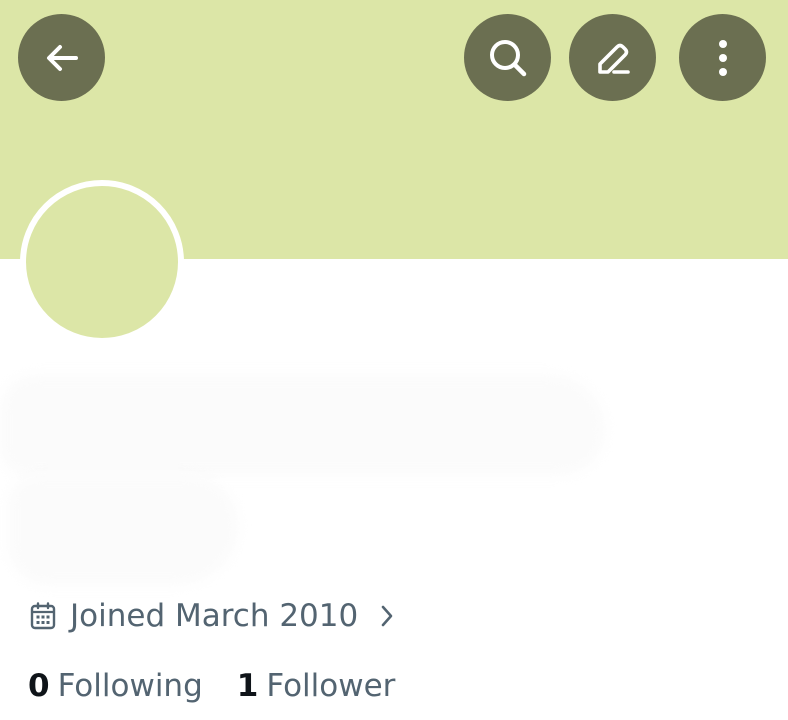 Image resolution: width=788 pixels, height=720 pixels. I want to click on more-vertical-icon, so click(722, 57).